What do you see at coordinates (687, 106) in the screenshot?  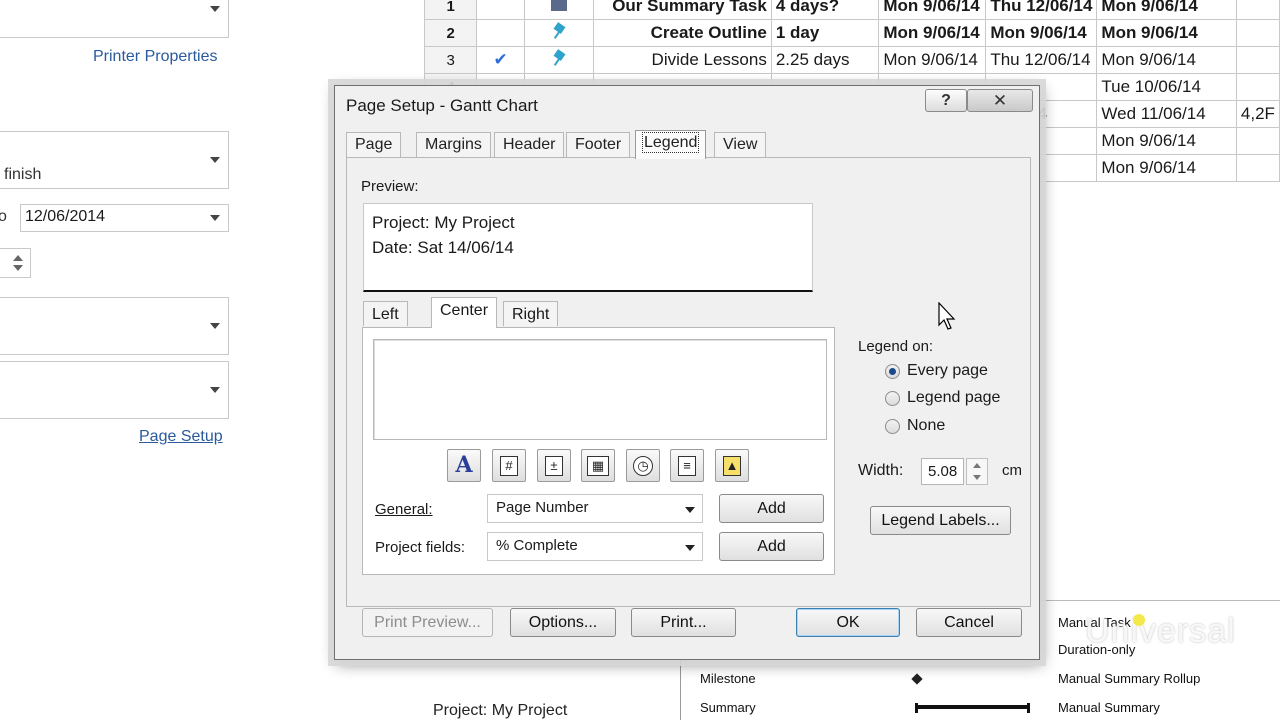 I see `dialog-titlebar: Page Setup - Gantt Chart ? ✕` at bounding box center [687, 106].